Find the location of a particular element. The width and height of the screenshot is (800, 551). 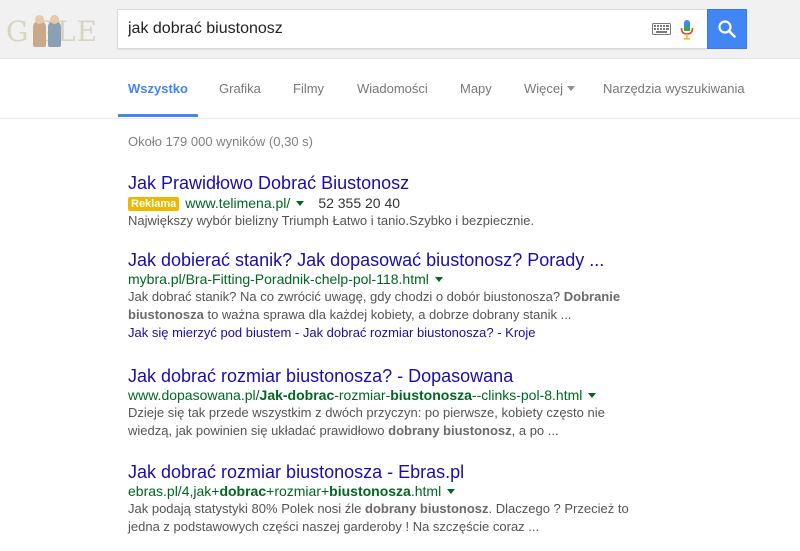

search-input is located at coordinates (378, 29).